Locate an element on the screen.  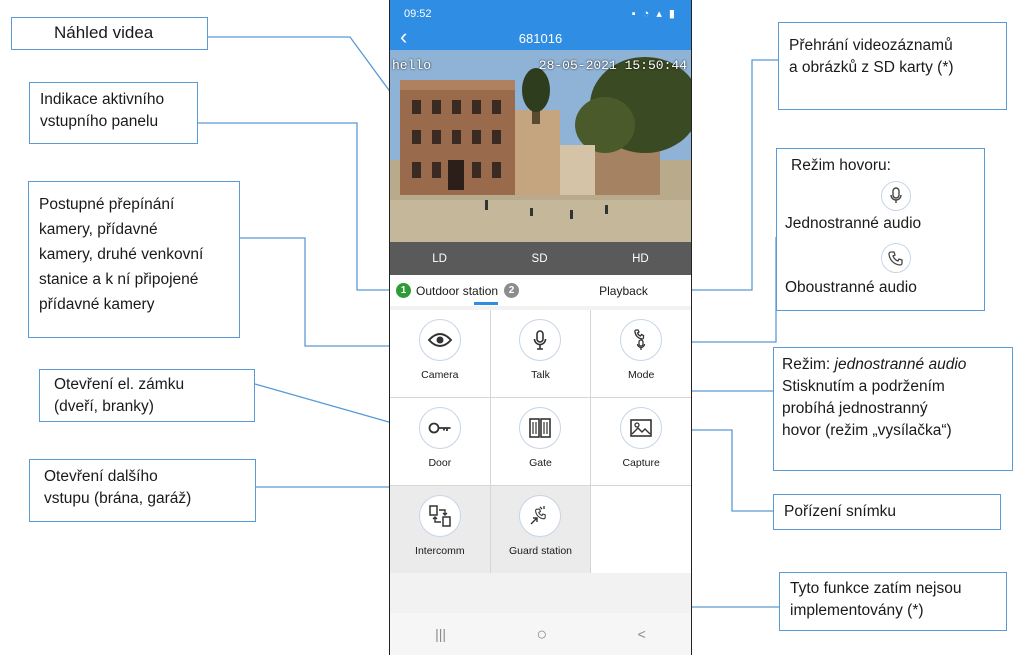
camera-button: Camera is located at coordinates (440, 353).